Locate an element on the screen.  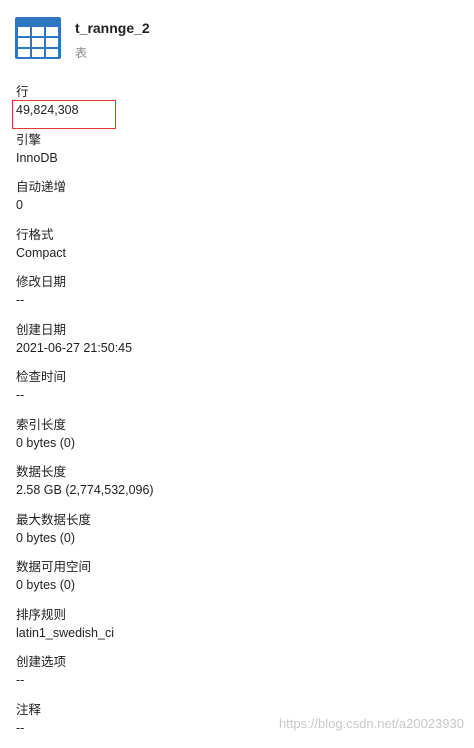
property-value: 0 is located at coordinates (236, 205).